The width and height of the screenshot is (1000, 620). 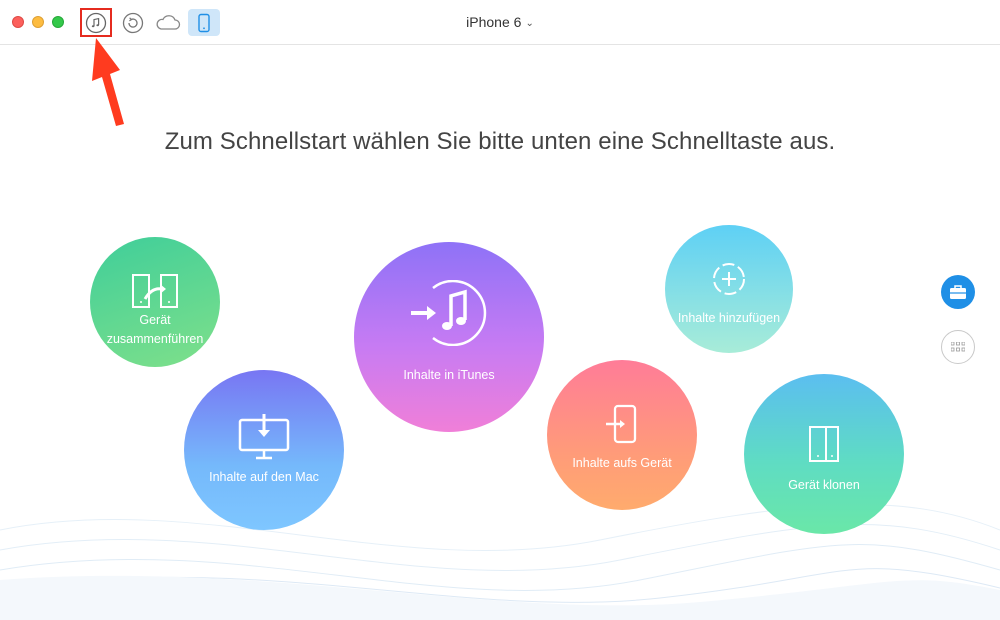 I want to click on device-selector: iPhone 6 ⌄, so click(x=500, y=22).